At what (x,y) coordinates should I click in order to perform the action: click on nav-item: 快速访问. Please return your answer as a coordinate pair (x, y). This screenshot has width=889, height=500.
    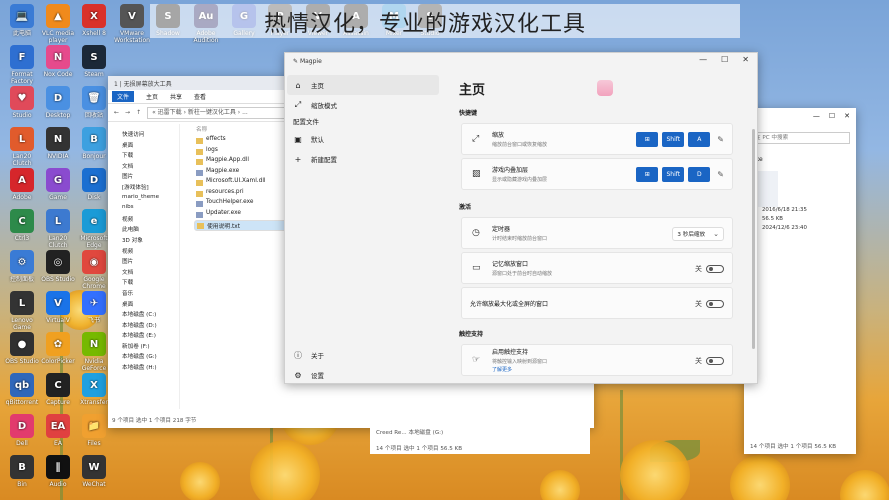
    Looking at the image, I should click on (143, 135).